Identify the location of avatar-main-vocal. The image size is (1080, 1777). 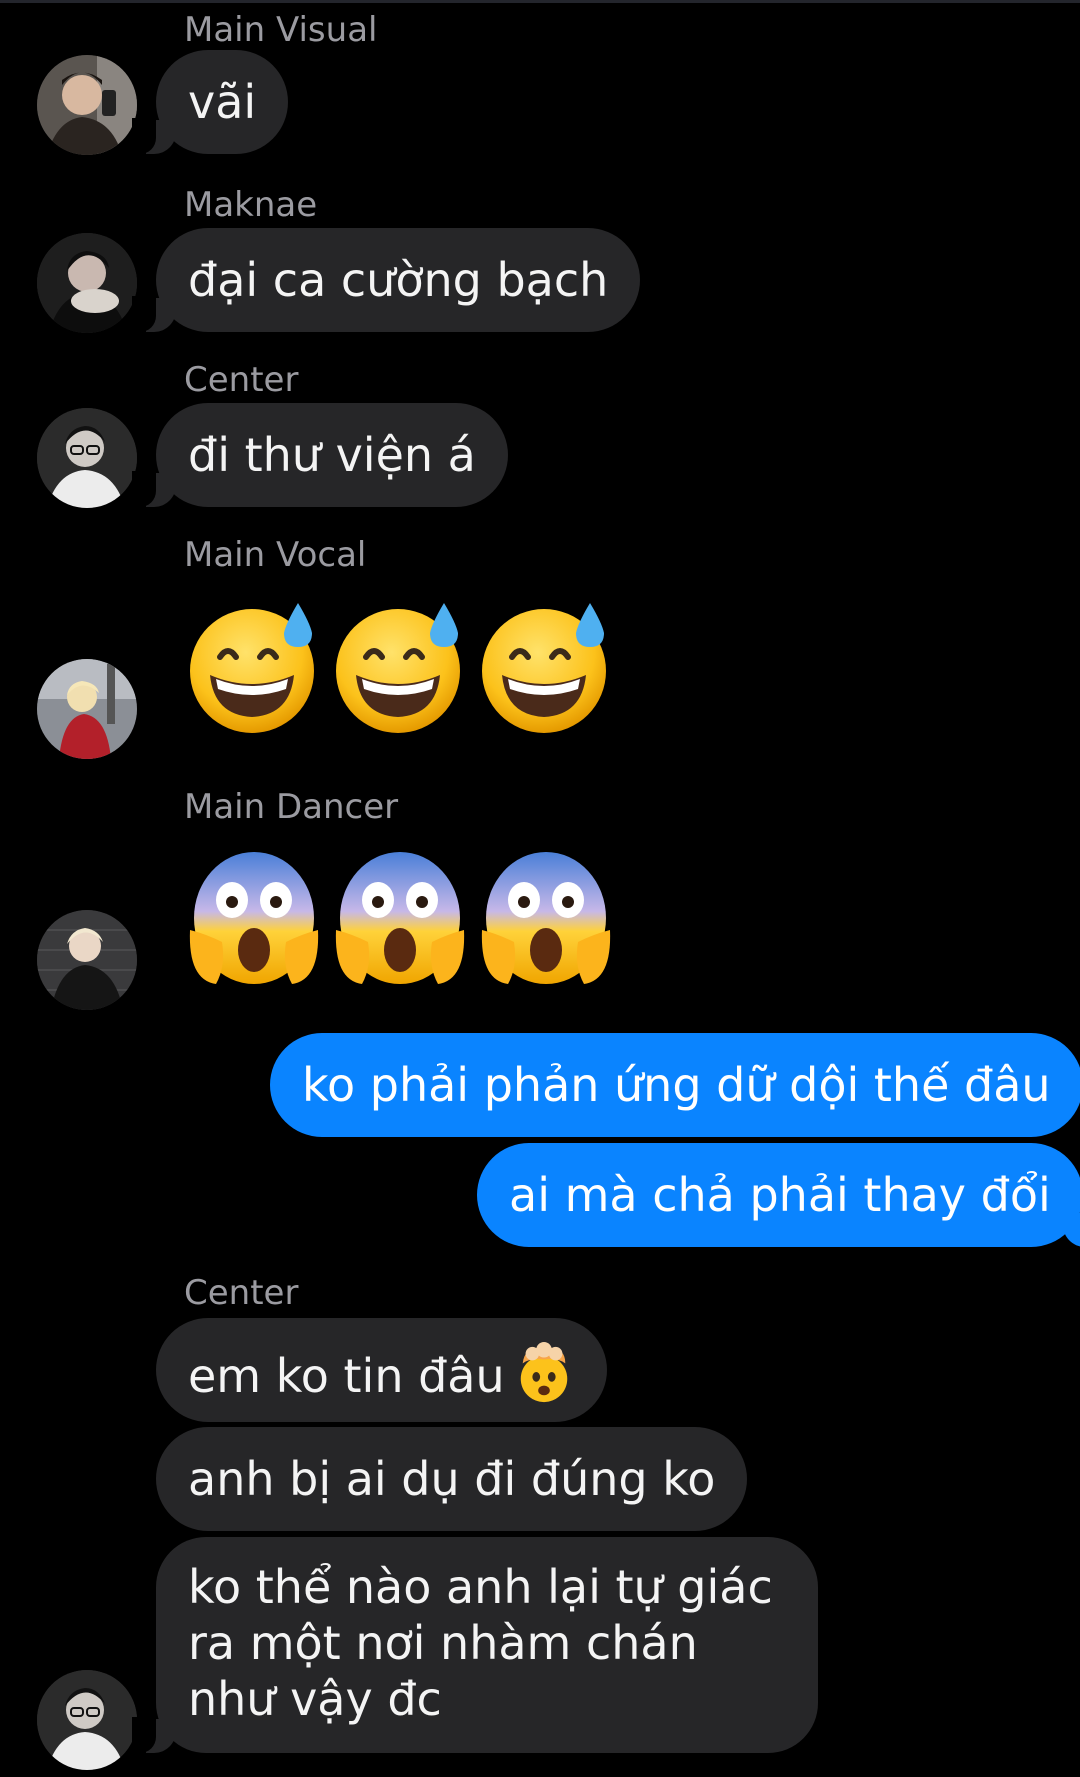
(87, 709).